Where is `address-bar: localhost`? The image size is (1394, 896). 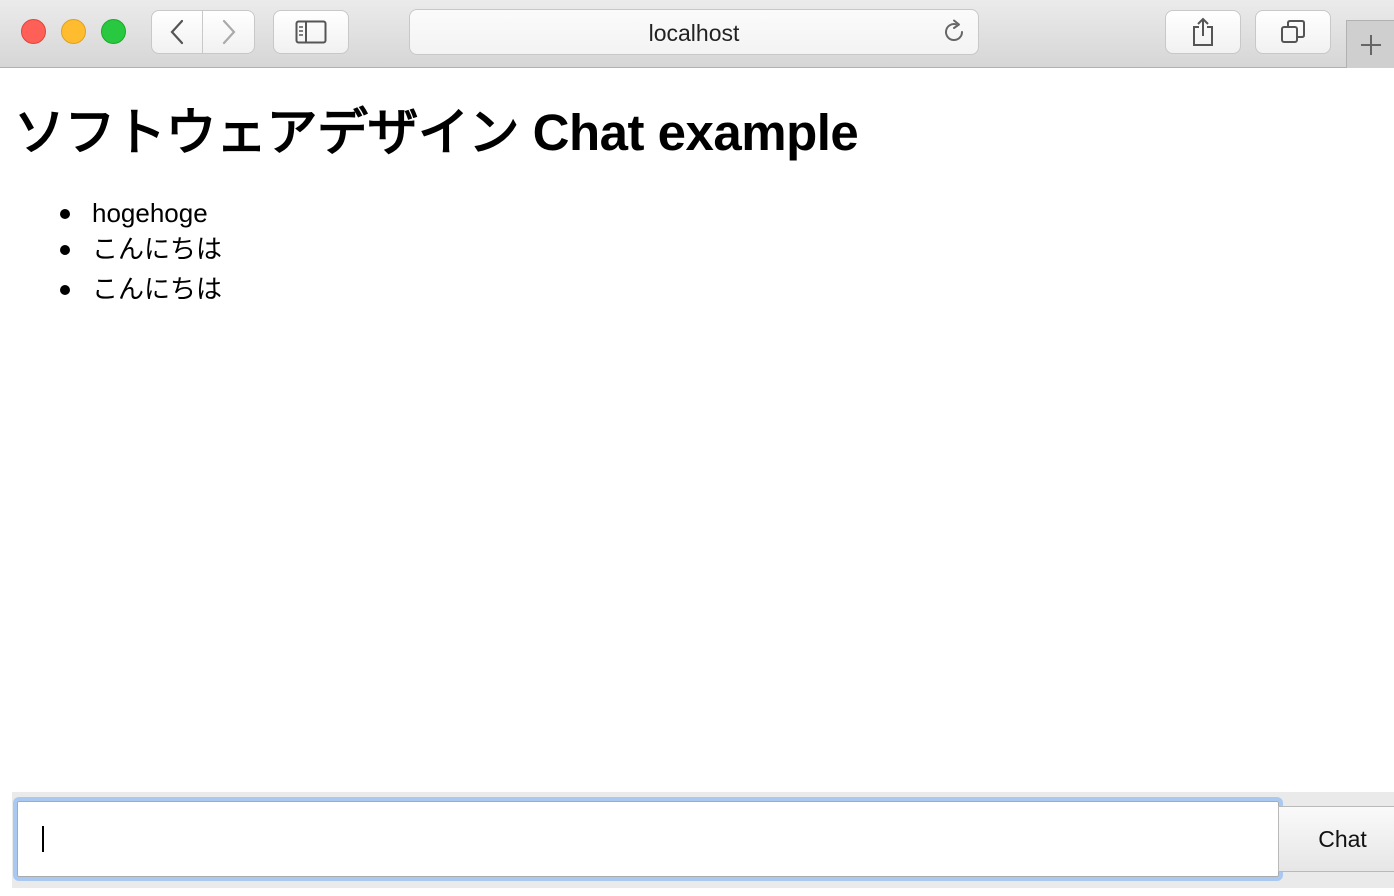 address-bar: localhost is located at coordinates (694, 32).